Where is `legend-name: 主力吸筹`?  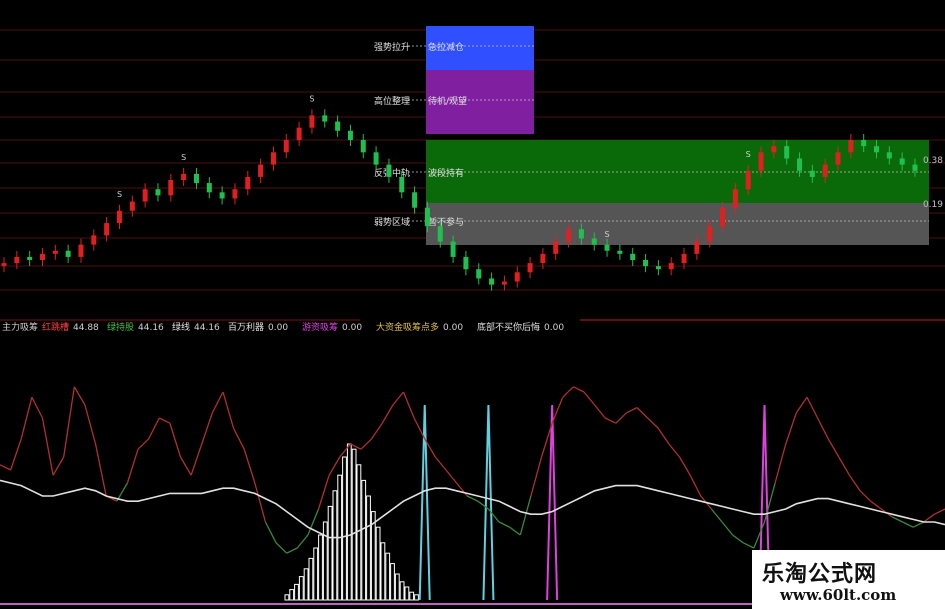
legend-name: 主力吸筹 is located at coordinates (20, 327).